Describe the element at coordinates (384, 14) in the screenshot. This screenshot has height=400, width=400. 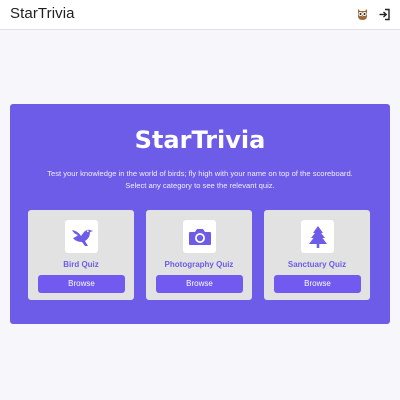
I see `sign-in-icon` at that location.